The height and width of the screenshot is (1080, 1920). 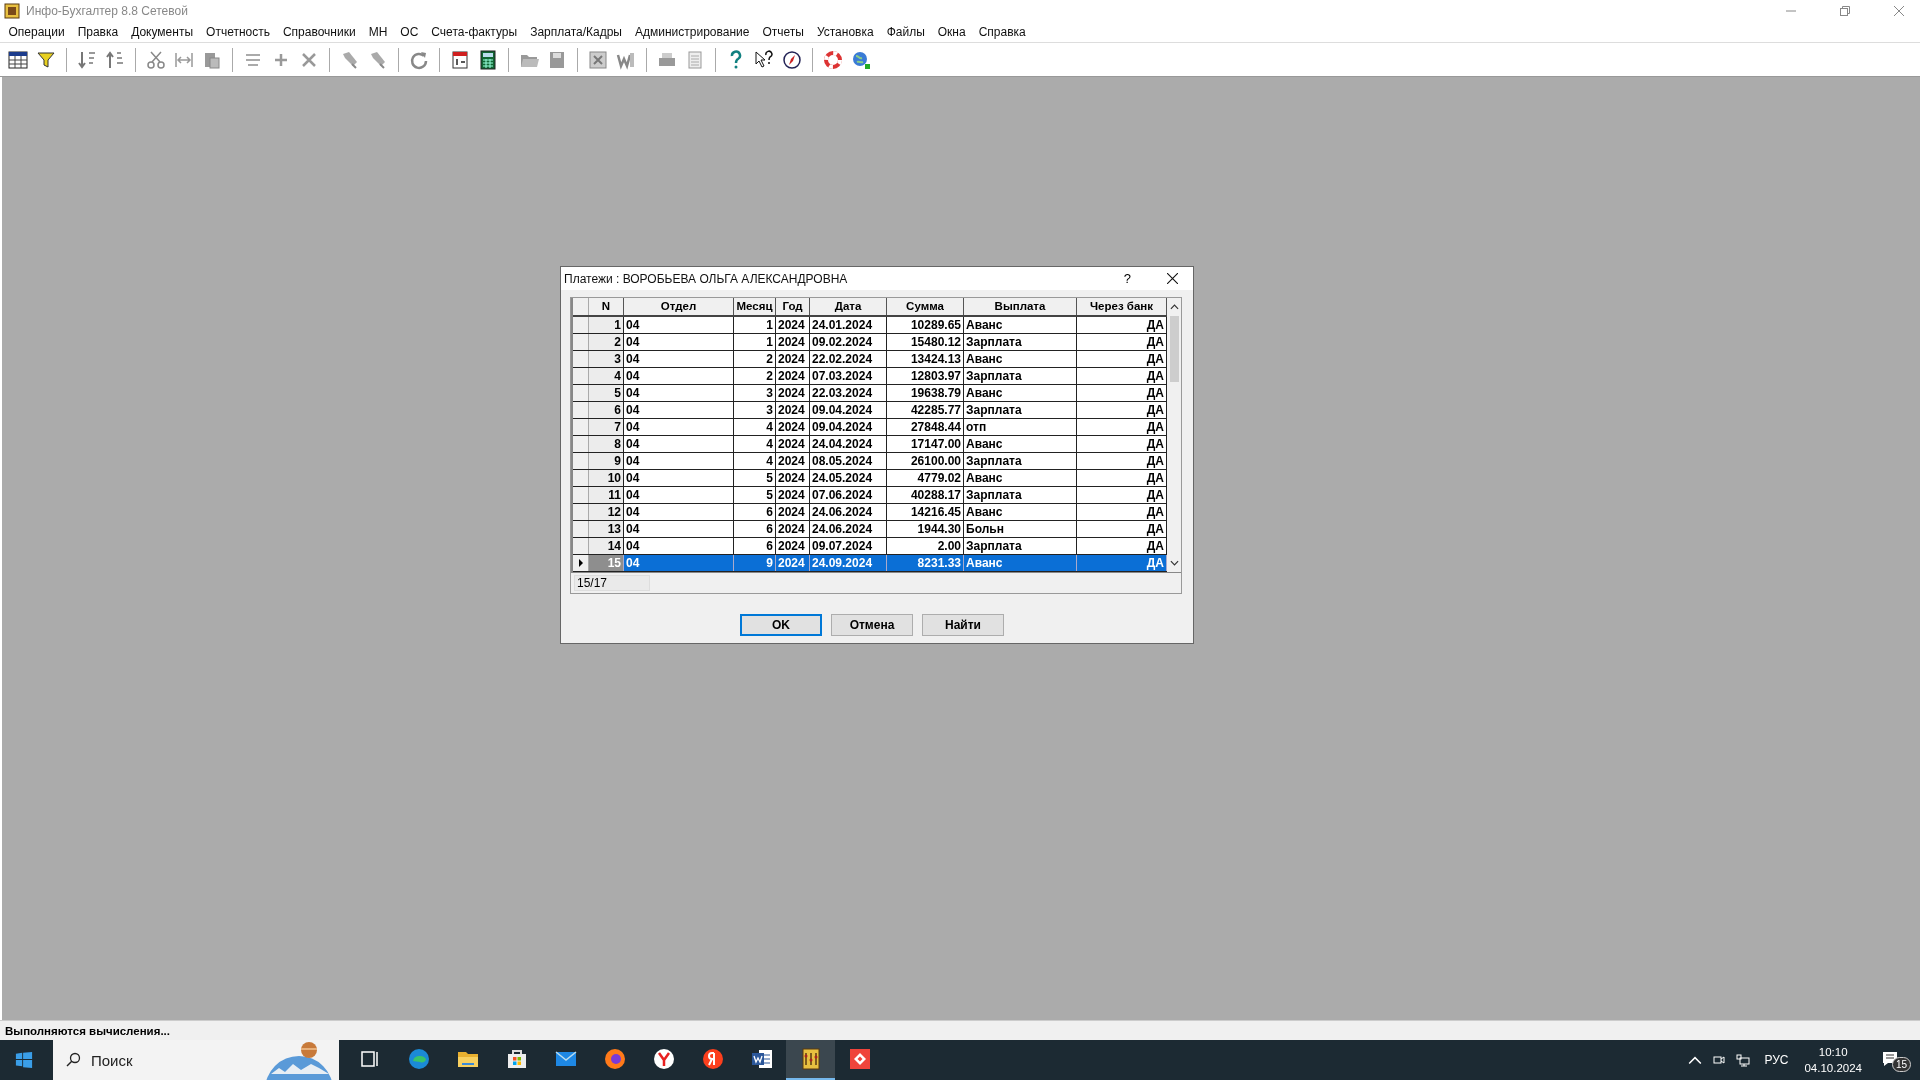 I want to click on table-row: 12 04 6 2024 24.06.2024 14216.45 Аванс ДА, so click(x=870, y=512).